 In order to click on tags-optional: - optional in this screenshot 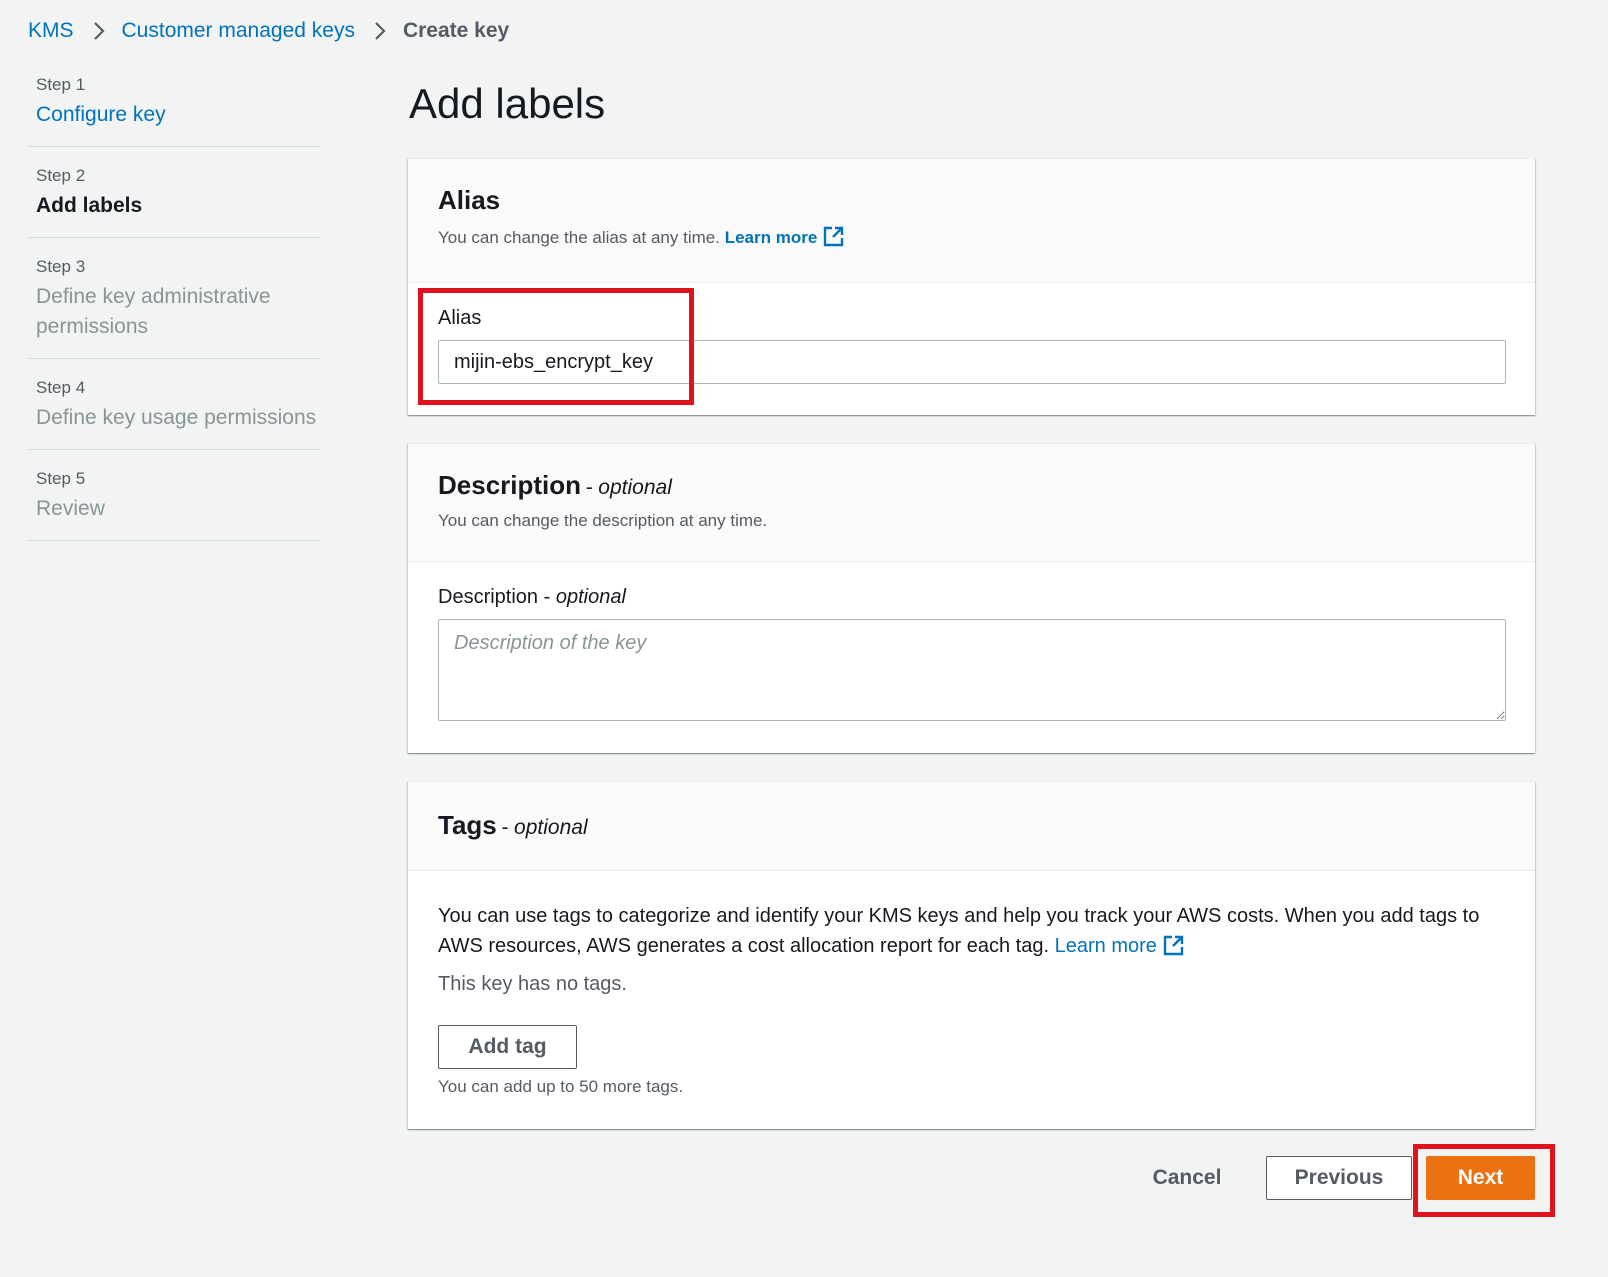, I will do `click(544, 827)`.